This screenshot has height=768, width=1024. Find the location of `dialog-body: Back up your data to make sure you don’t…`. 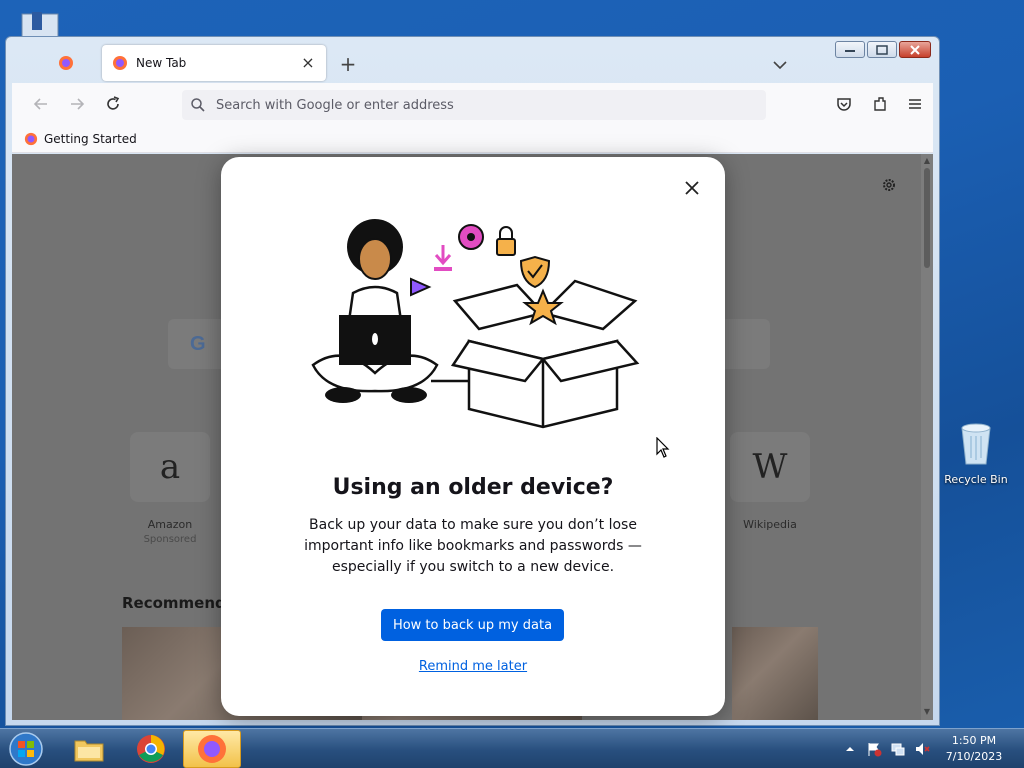

dialog-body: Back up your data to make sure you don’t… is located at coordinates (473, 546).